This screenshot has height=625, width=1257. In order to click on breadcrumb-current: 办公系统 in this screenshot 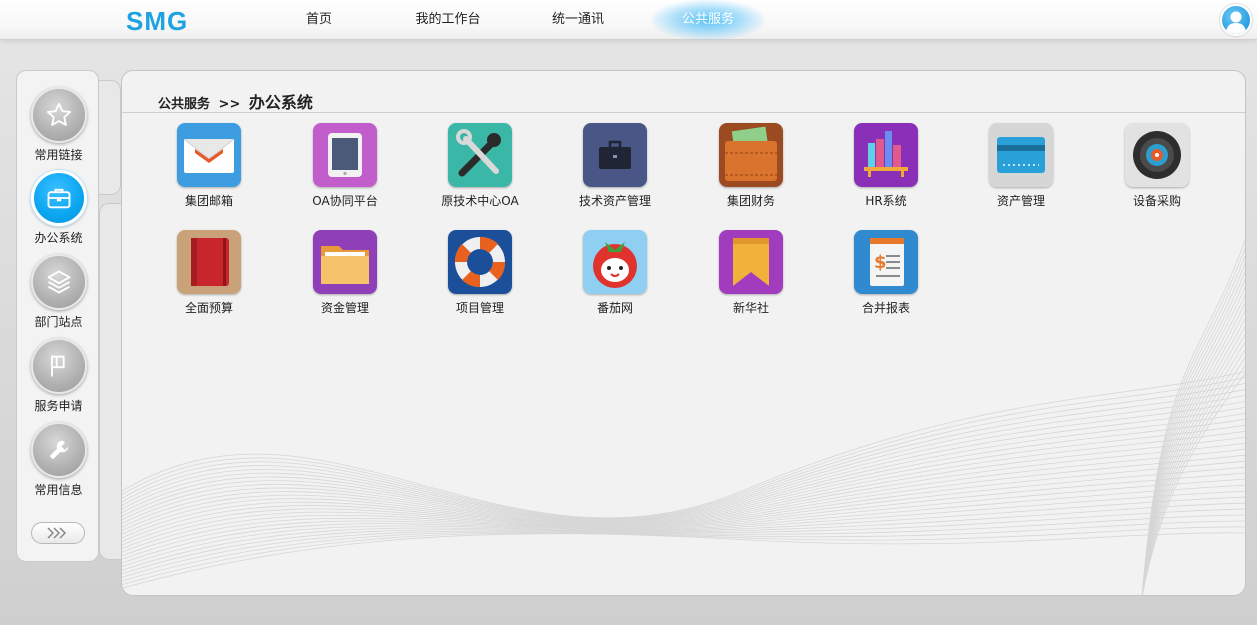, I will do `click(280, 102)`.